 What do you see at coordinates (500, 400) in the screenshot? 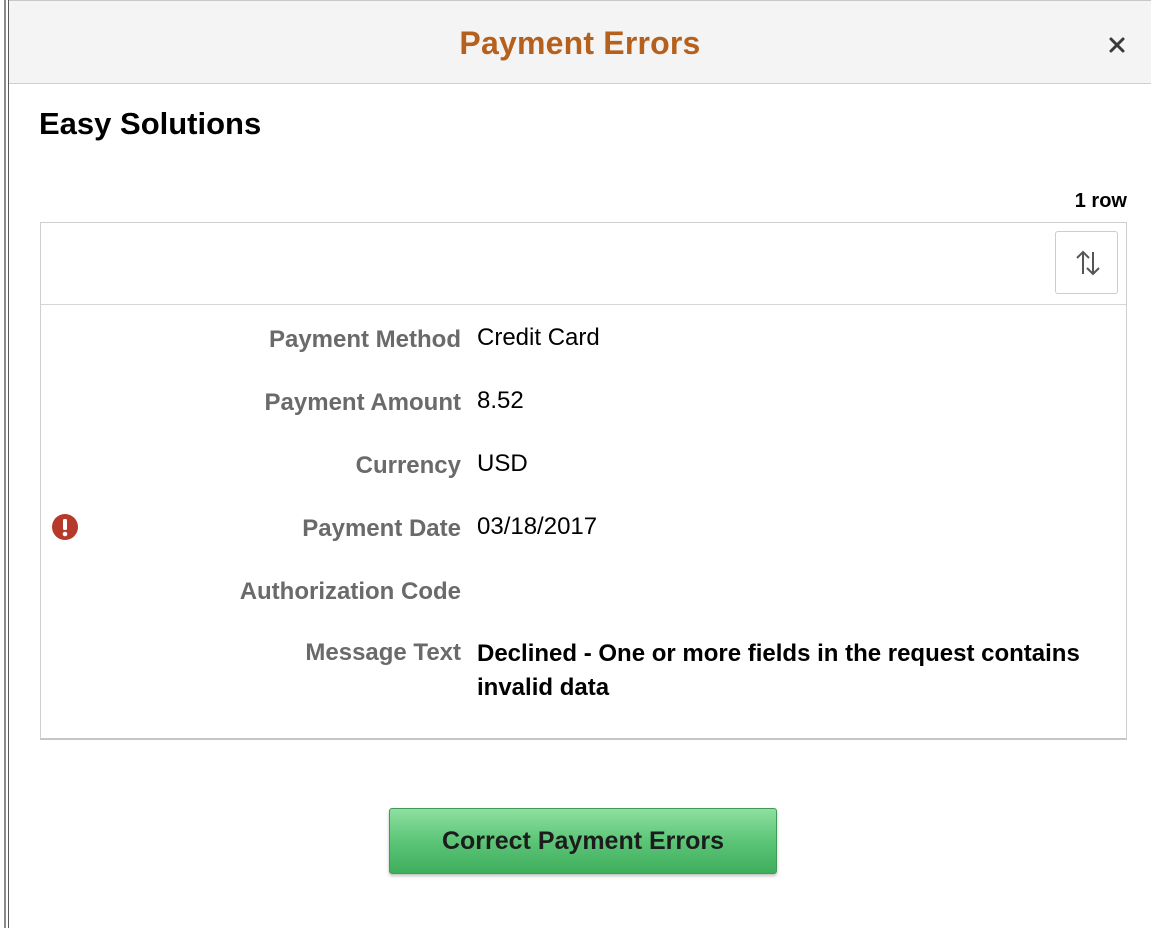
I see `field-value: 8.52` at bounding box center [500, 400].